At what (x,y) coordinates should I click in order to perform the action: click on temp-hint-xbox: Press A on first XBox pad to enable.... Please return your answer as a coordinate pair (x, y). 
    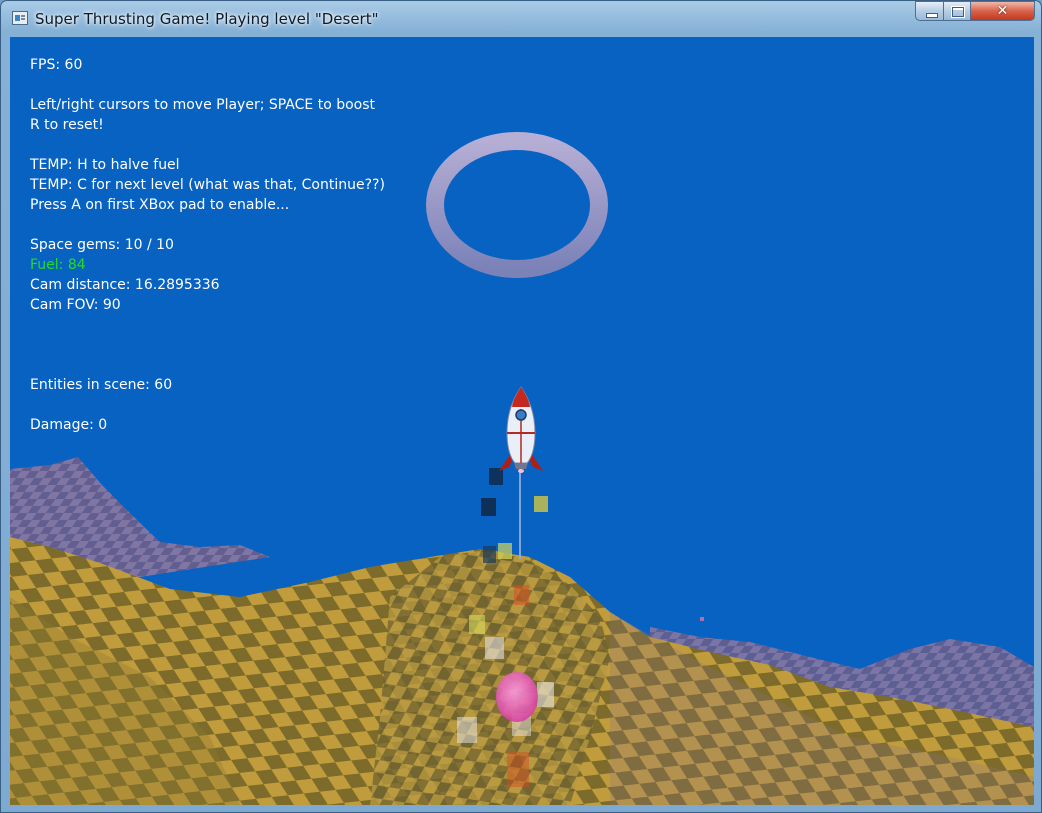
    Looking at the image, I should click on (160, 205).